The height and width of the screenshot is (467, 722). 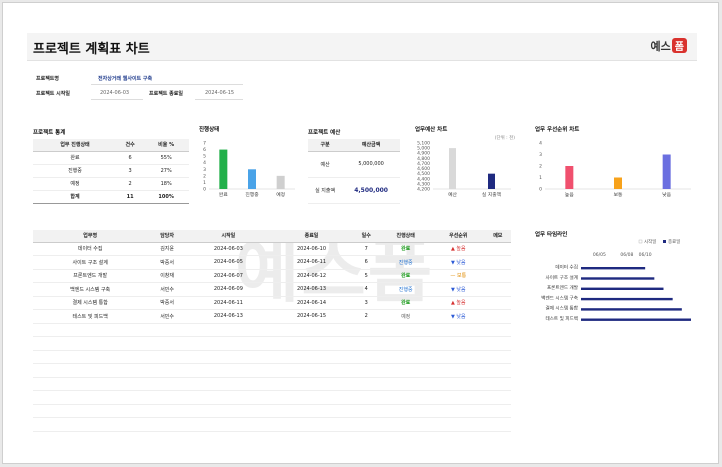 What do you see at coordinates (311, 289) in the screenshot?
I see `tasks-cell: 2024-06-13` at bounding box center [311, 289].